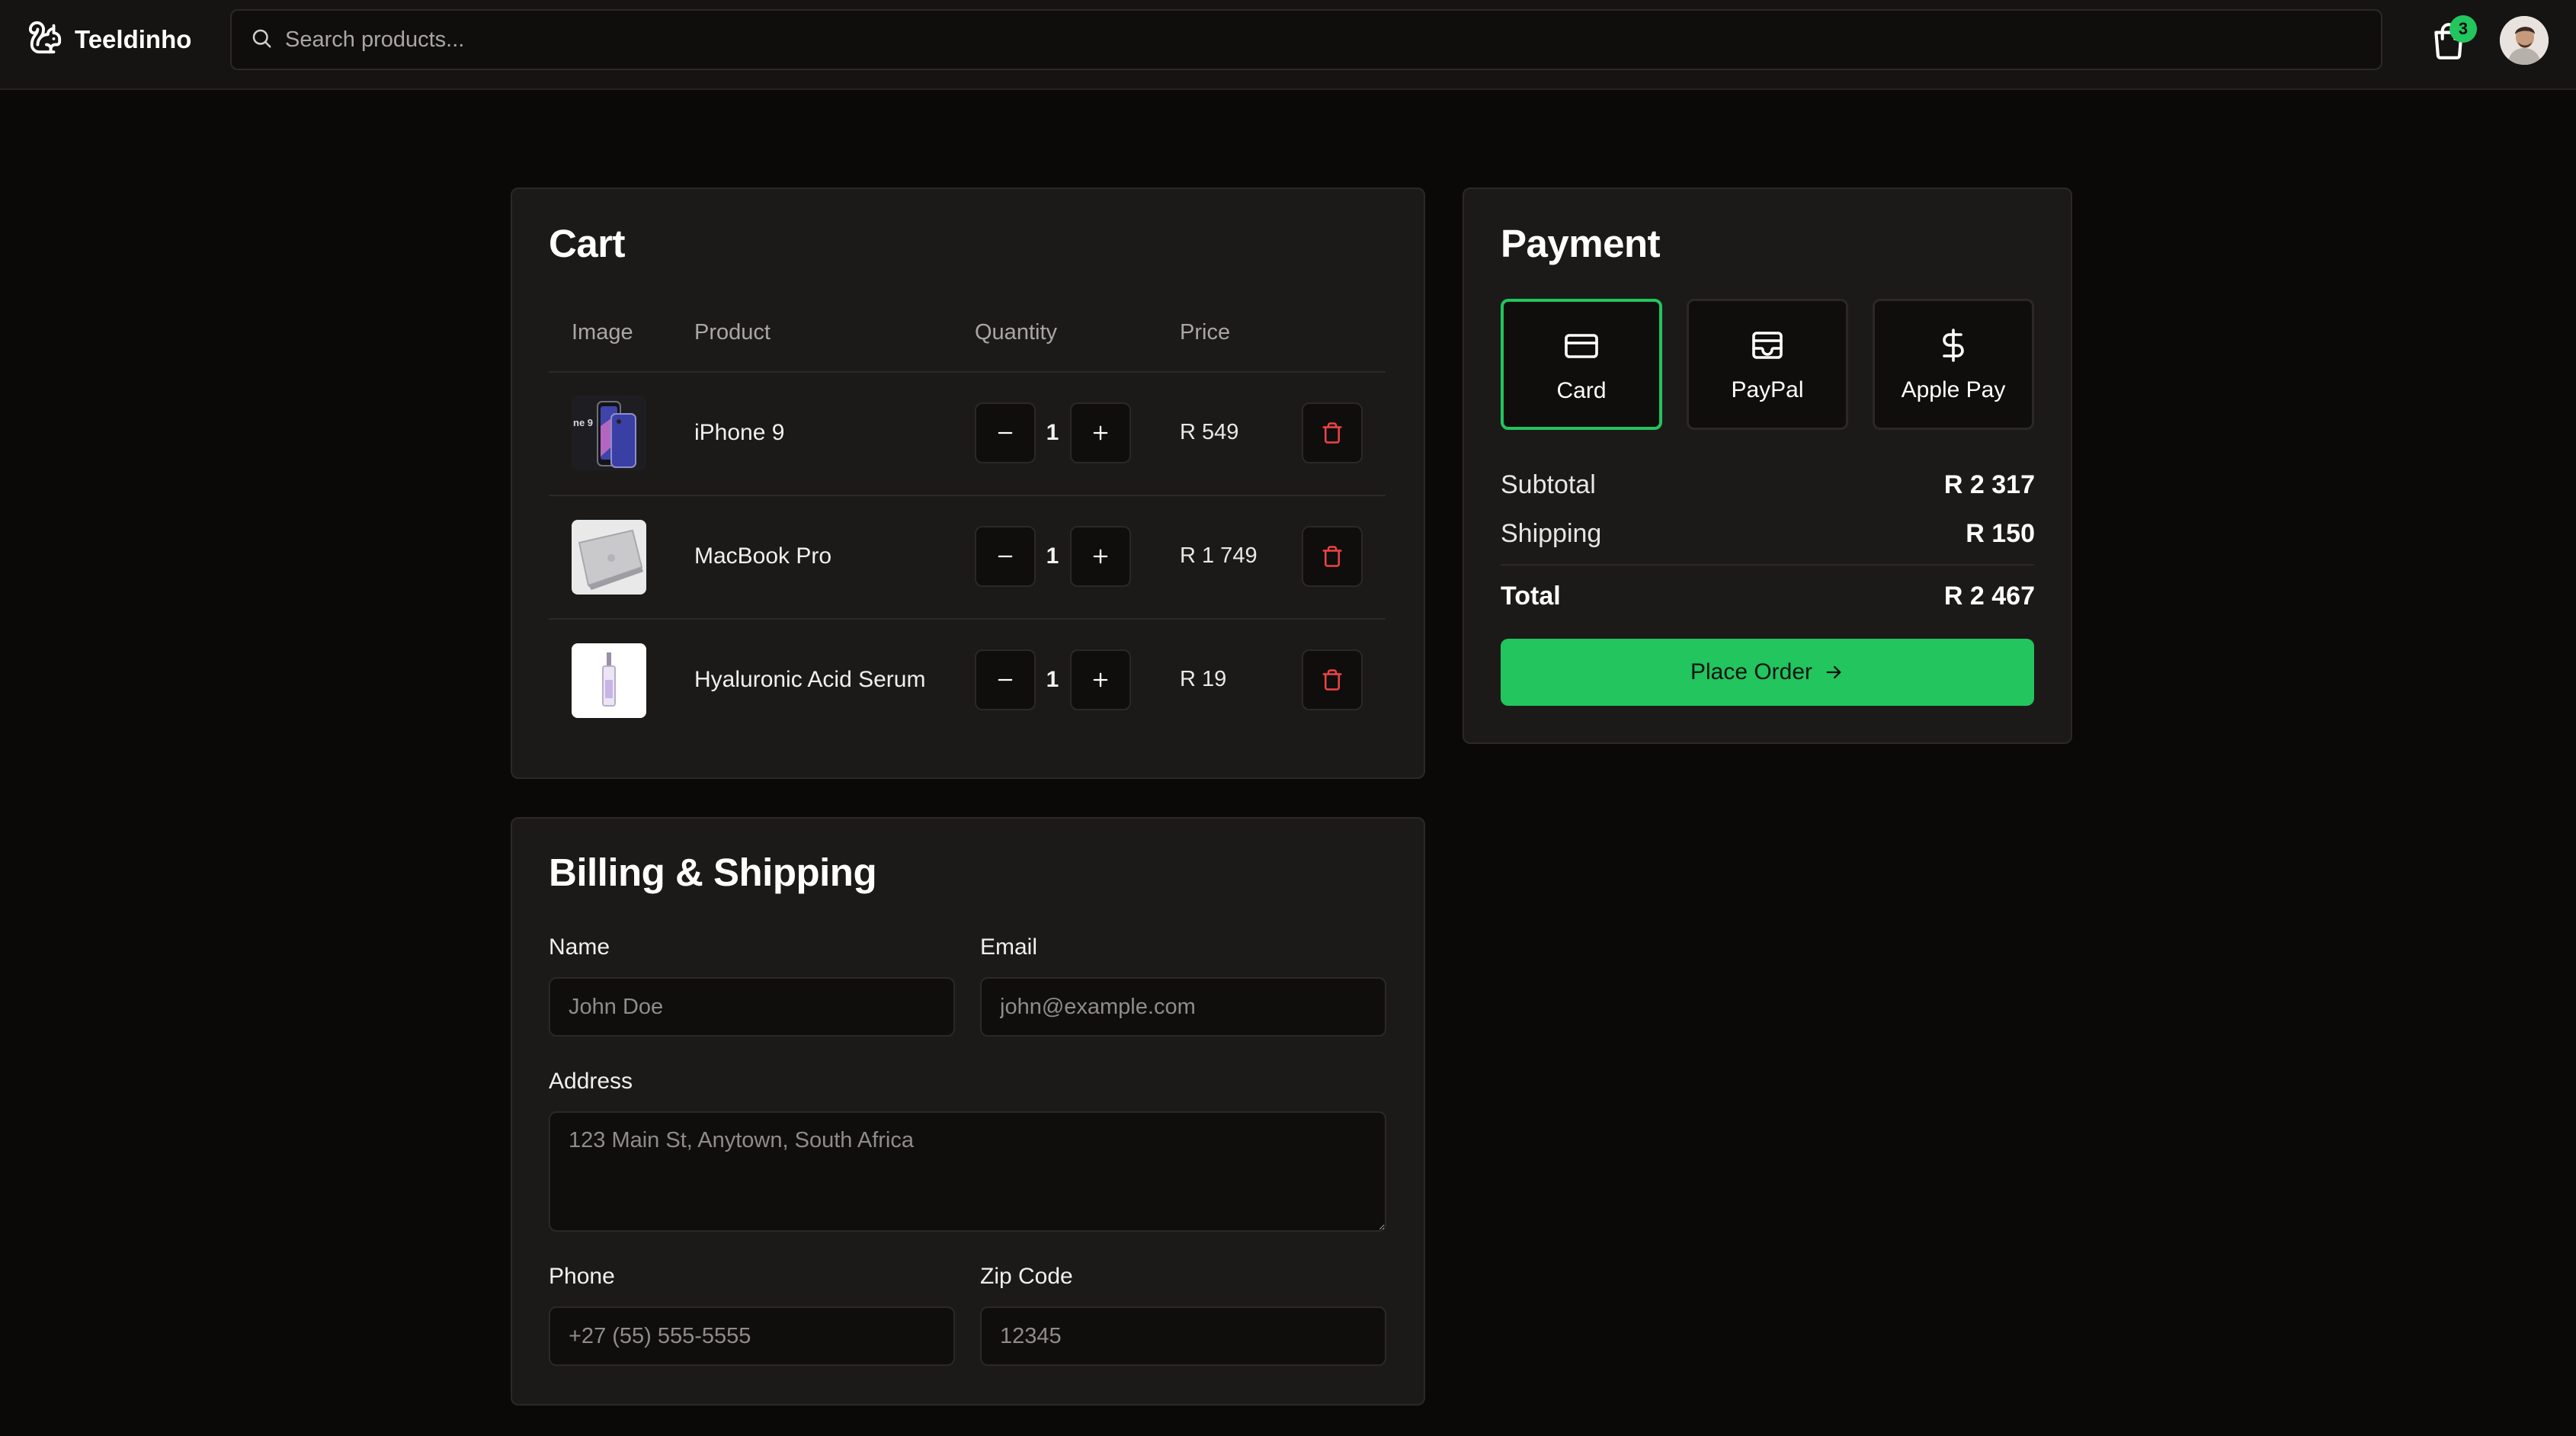  I want to click on column-header-image: Image, so click(602, 332).